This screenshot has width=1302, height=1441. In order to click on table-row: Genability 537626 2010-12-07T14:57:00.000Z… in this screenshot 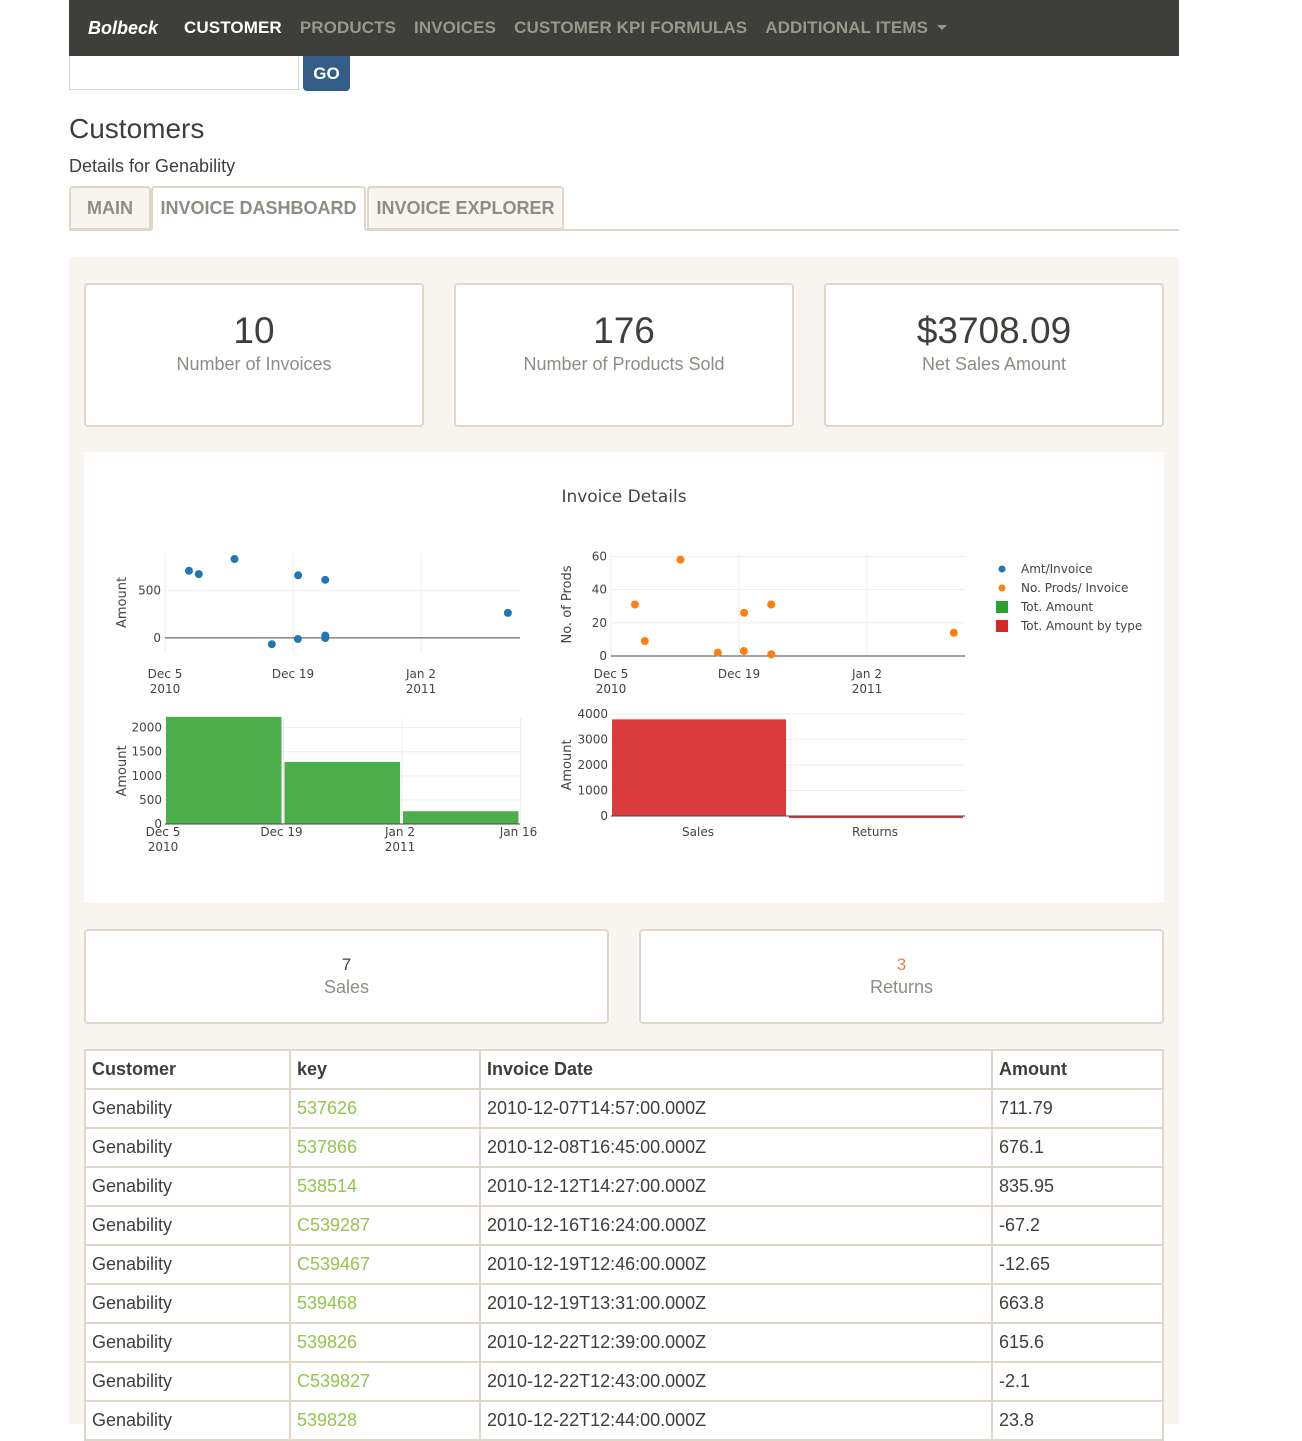, I will do `click(624, 1108)`.